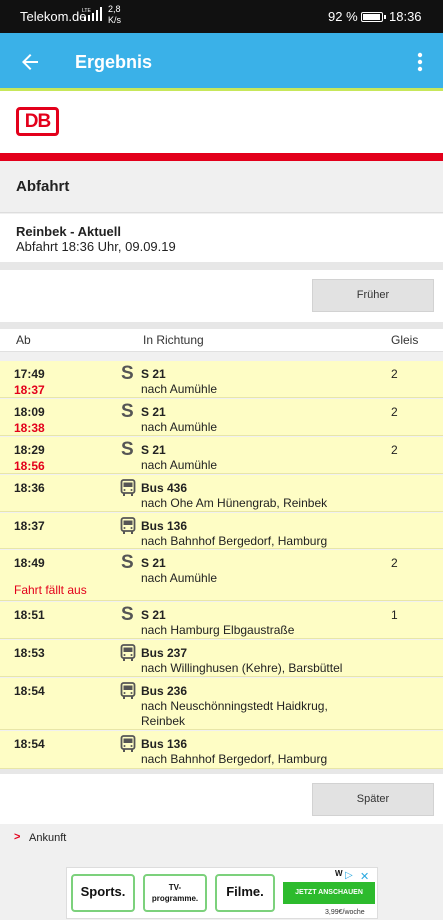  Describe the element at coordinates (245, 893) in the screenshot. I see `ad-tile-films: Filme.` at that location.